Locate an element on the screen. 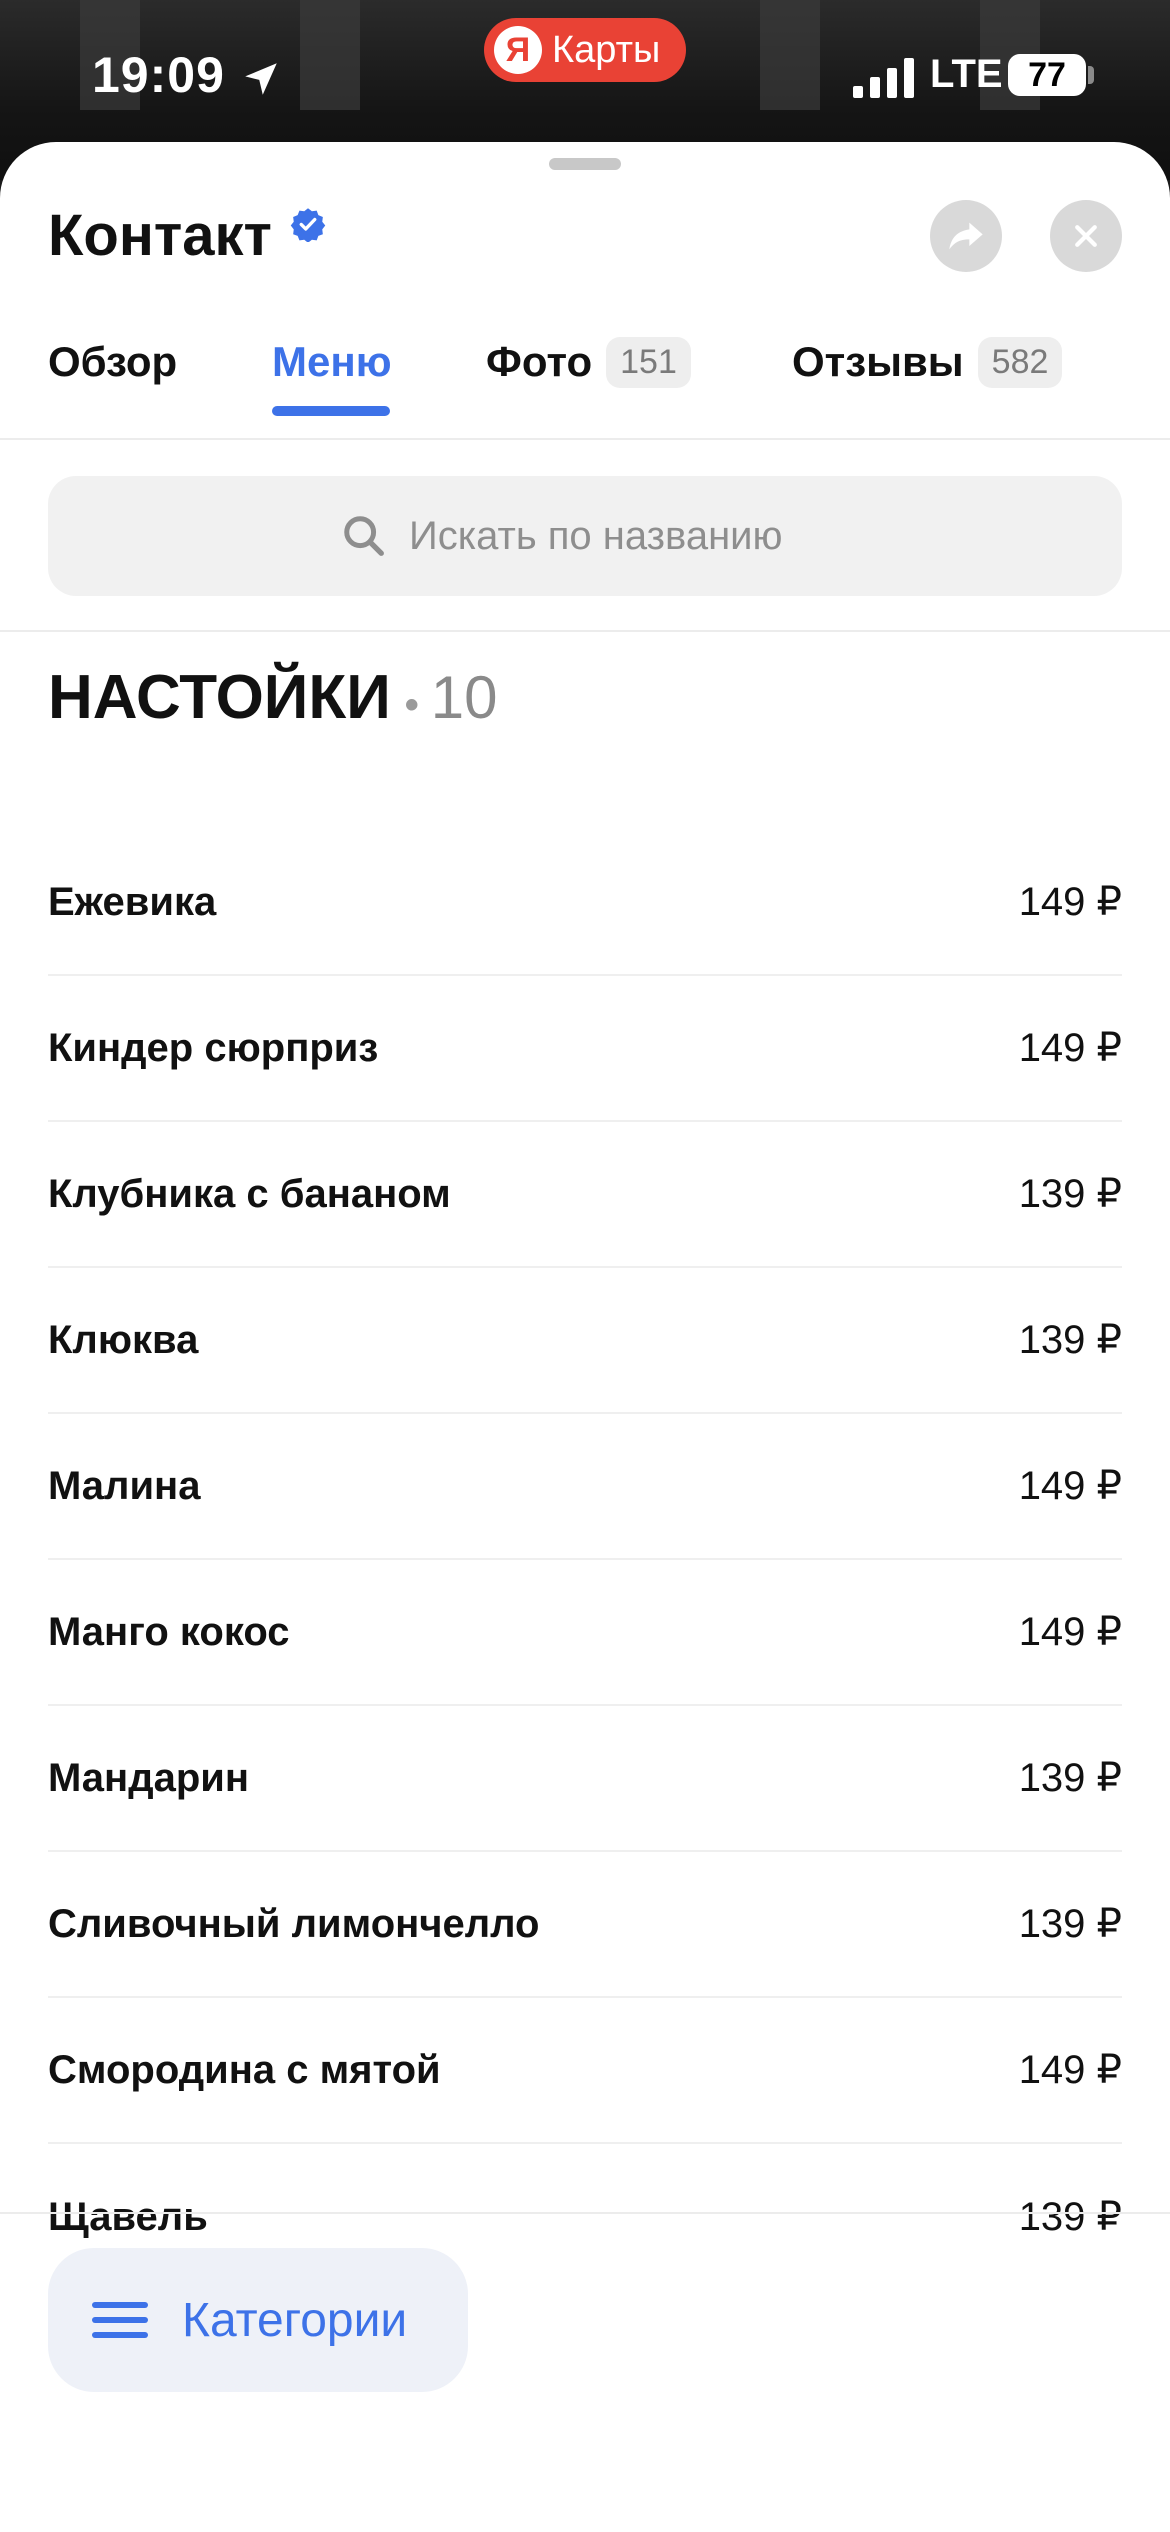 This screenshot has width=1170, height=2532. yandex-logo: Я is located at coordinates (518, 50).